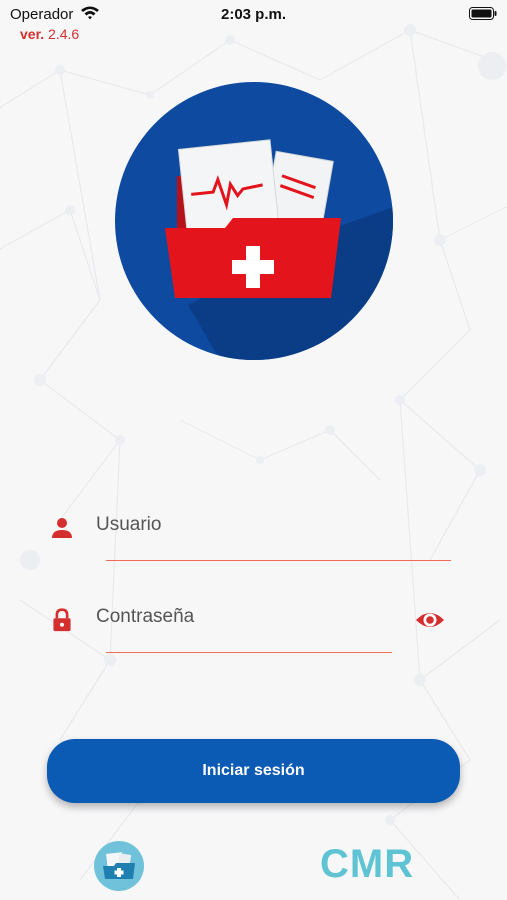 This screenshot has width=507, height=900. Describe the element at coordinates (483, 13) in the screenshot. I see `battery-icon` at that location.